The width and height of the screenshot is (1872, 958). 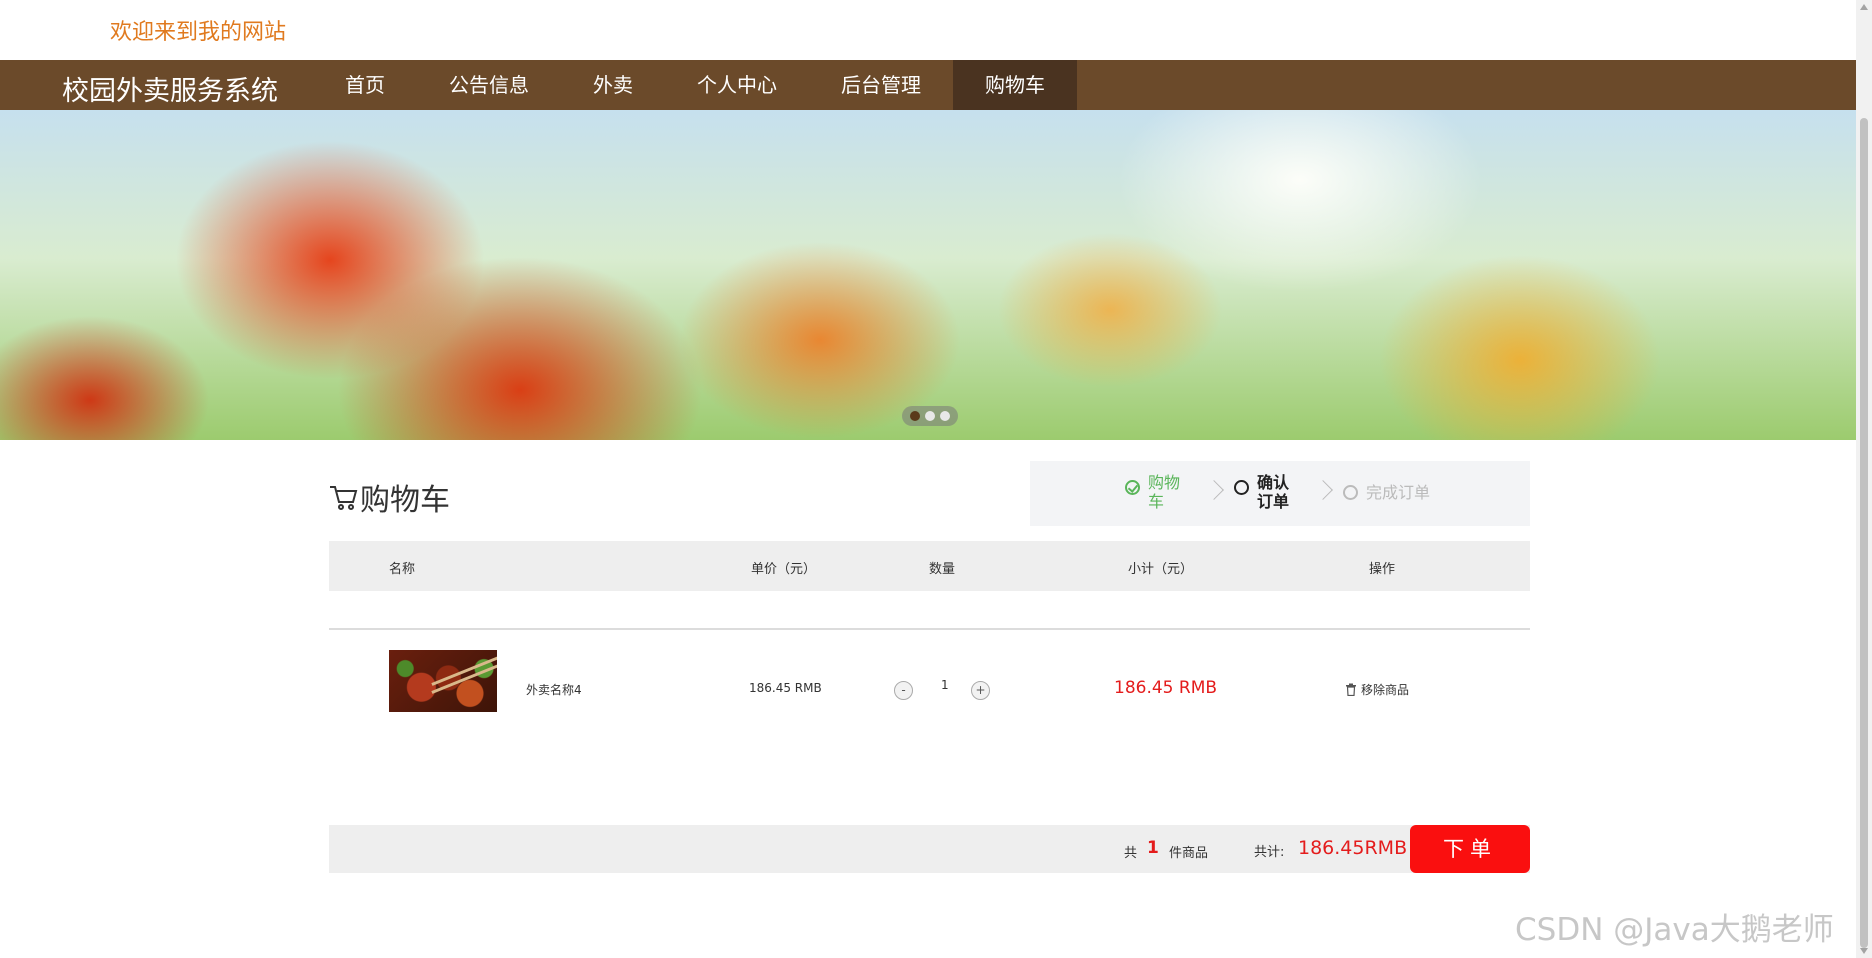 I want to click on watermark: CSDN @Java大鹅老师, so click(x=1674, y=930).